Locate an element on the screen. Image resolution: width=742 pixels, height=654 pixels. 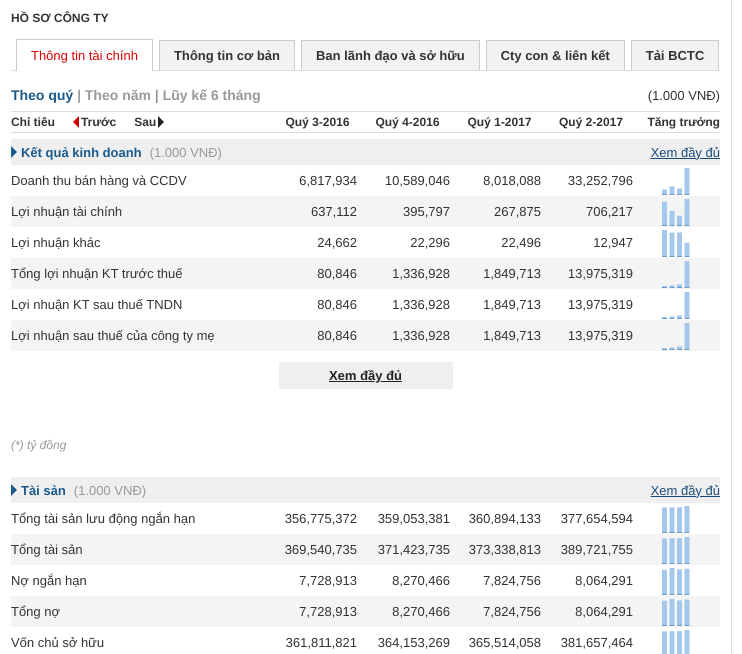
table-cell-text: 365,514,058 is located at coordinates (504, 642).